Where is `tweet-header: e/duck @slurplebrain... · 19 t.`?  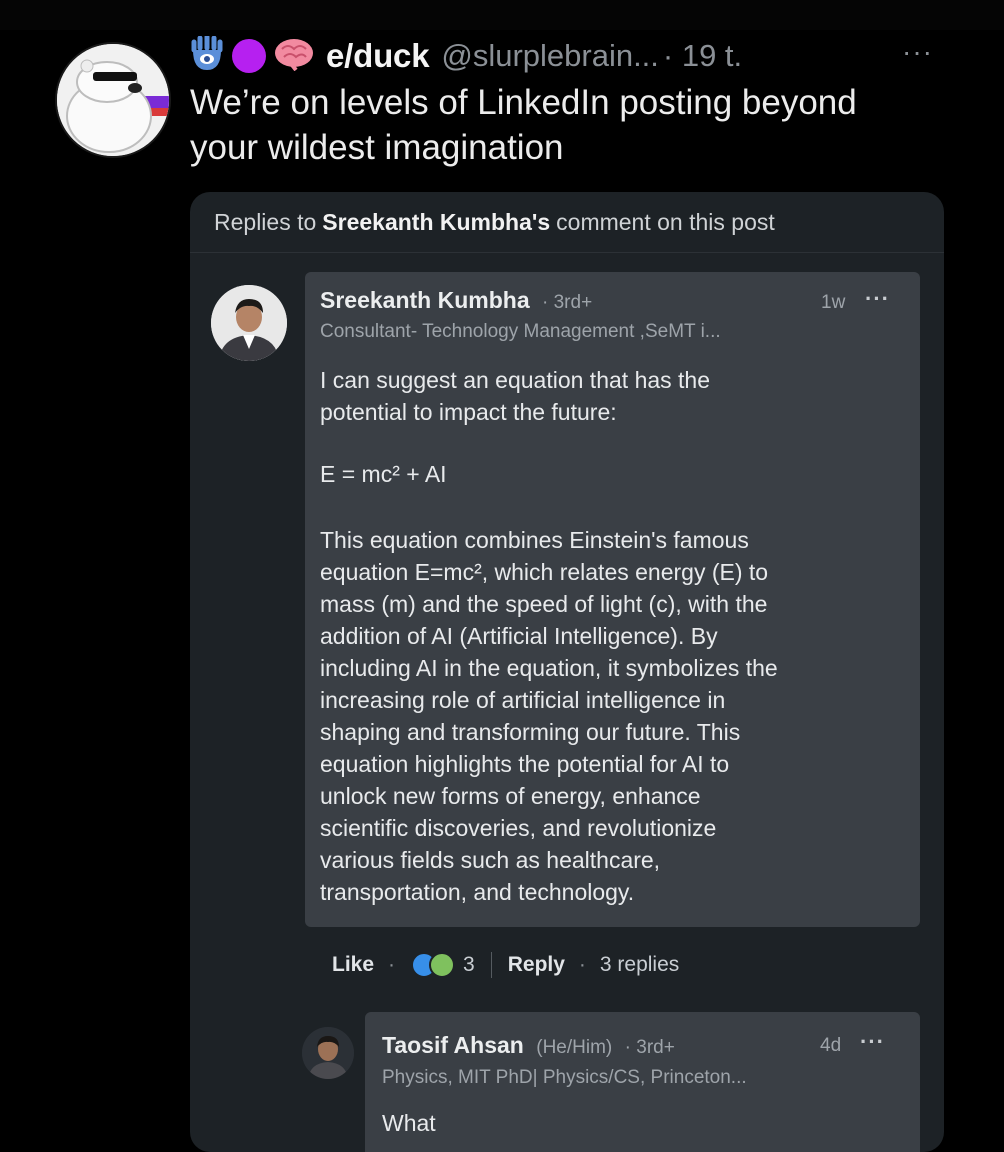 tweet-header: e/duck @slurplebrain... · 19 t. is located at coordinates (466, 56).